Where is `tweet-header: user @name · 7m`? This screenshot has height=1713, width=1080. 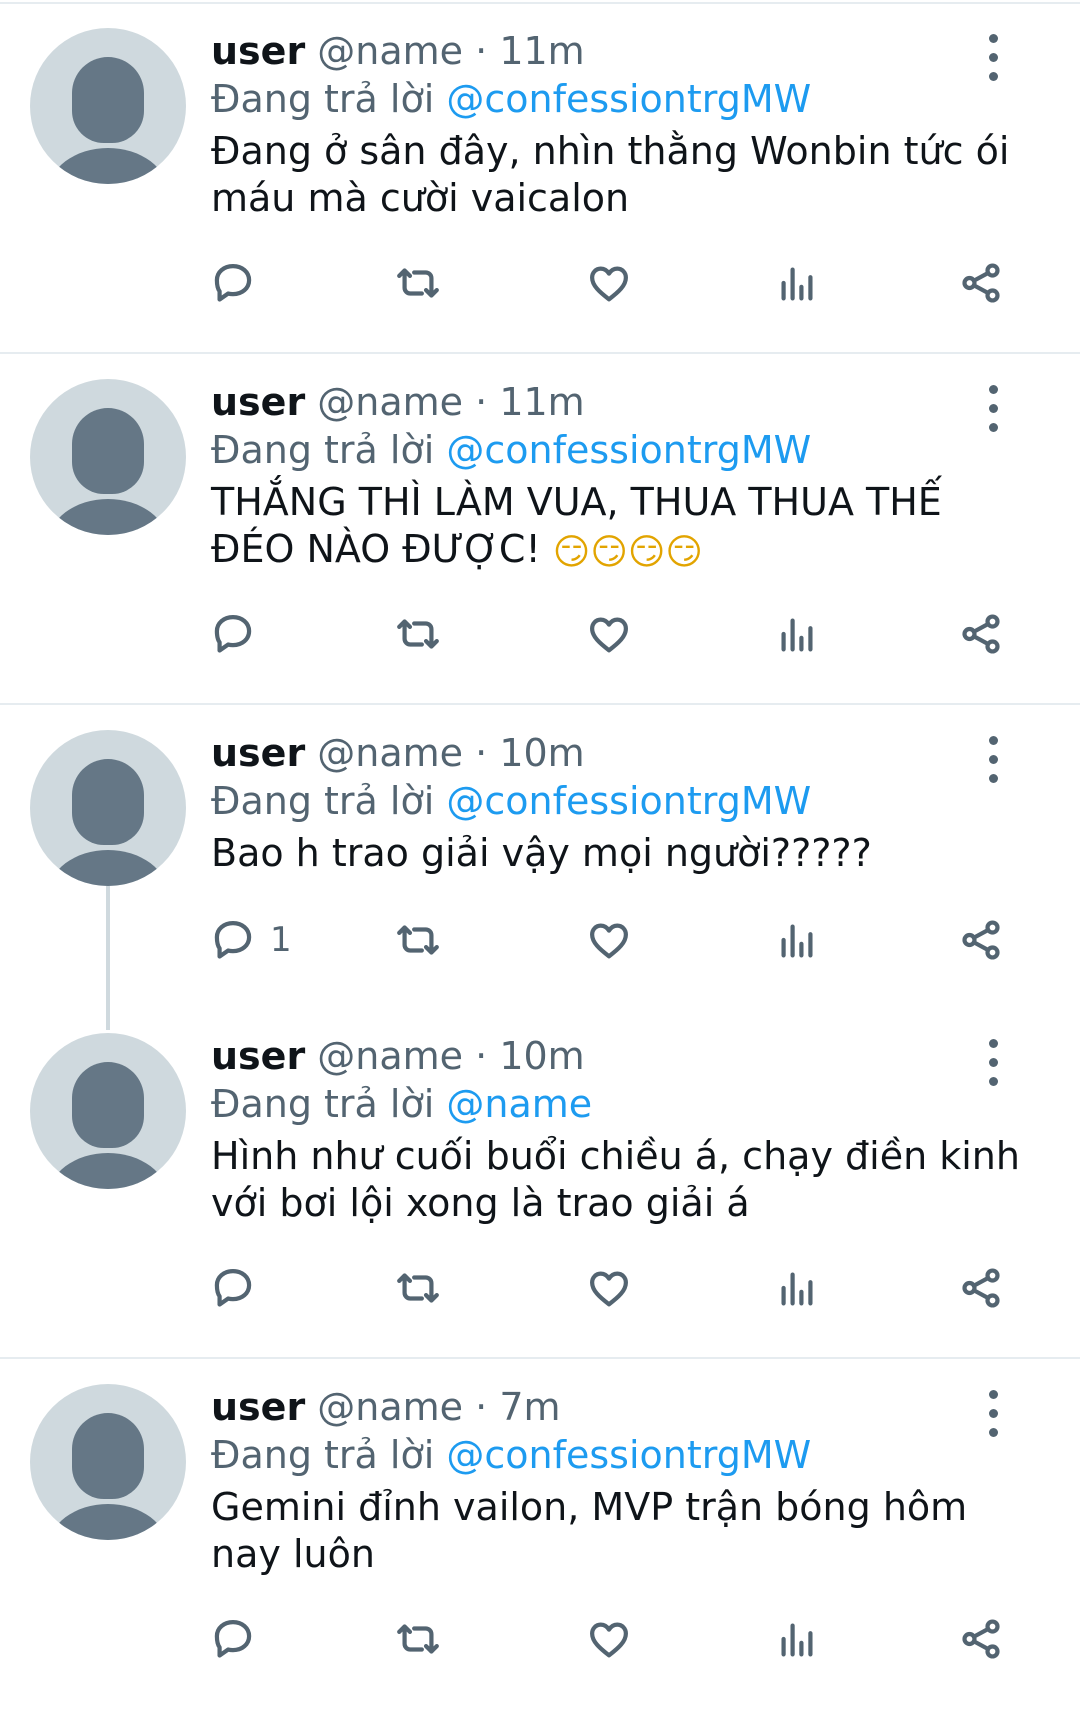
tweet-header: user @name · 7m is located at coordinates (621, 1407).